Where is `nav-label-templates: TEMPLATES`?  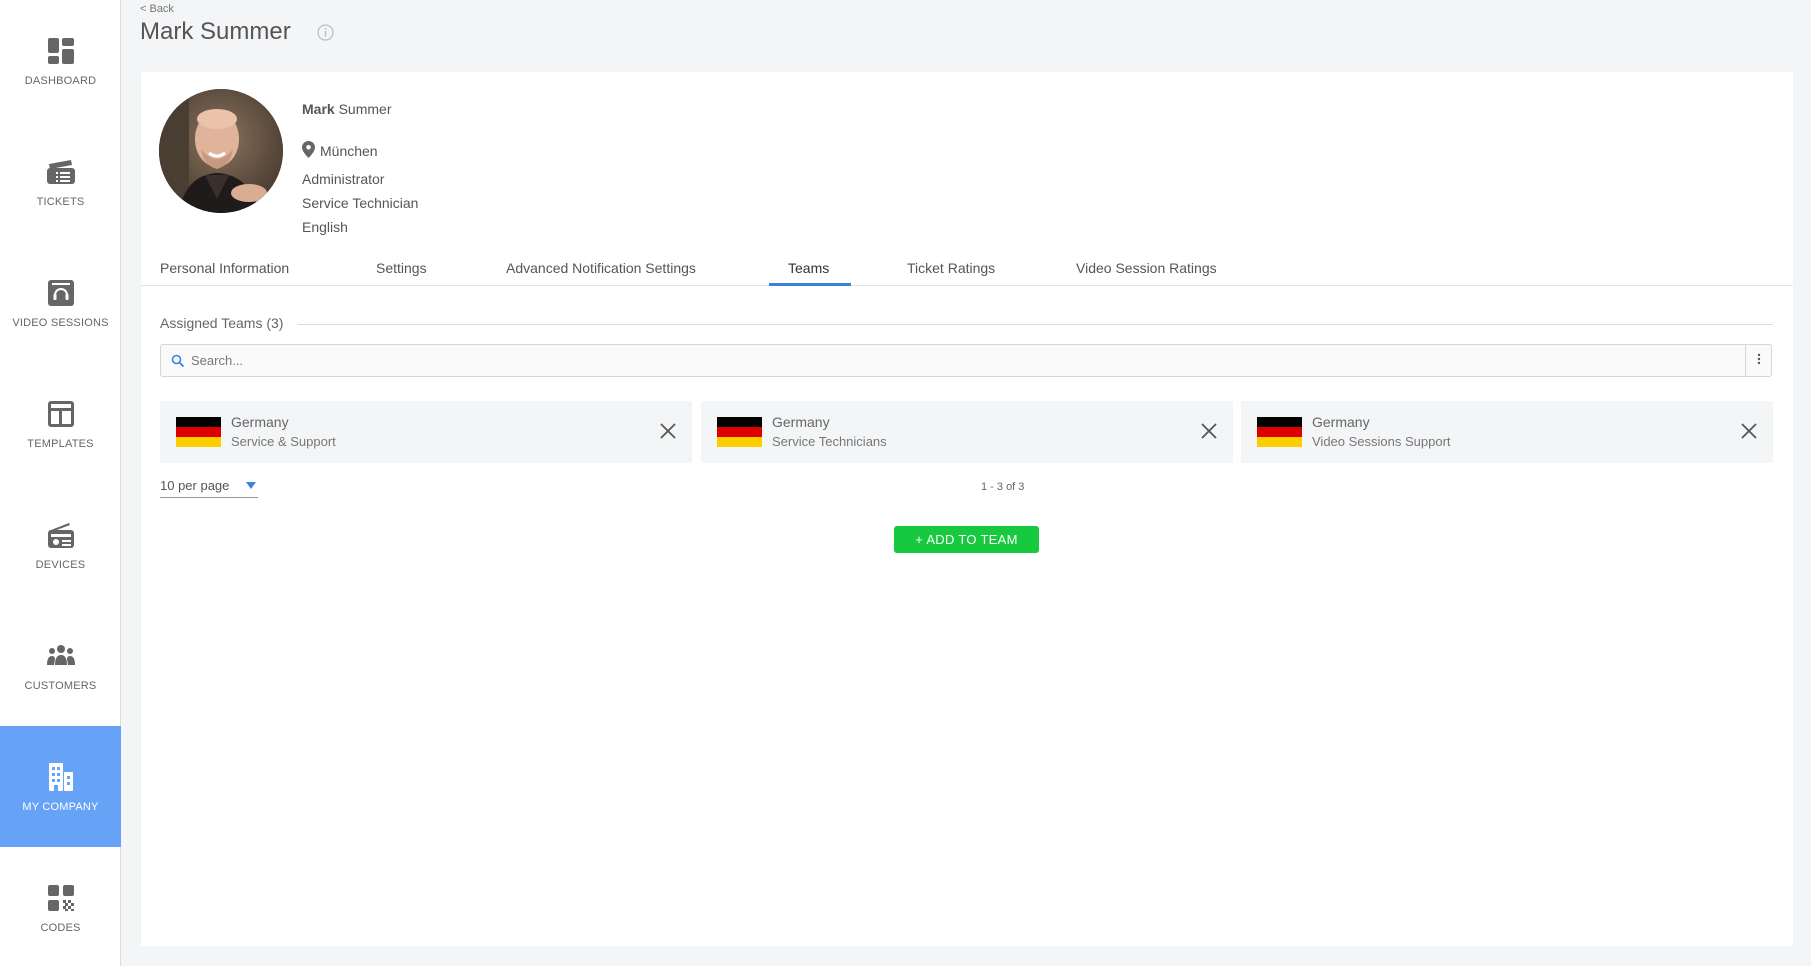 nav-label-templates: TEMPLATES is located at coordinates (60, 443).